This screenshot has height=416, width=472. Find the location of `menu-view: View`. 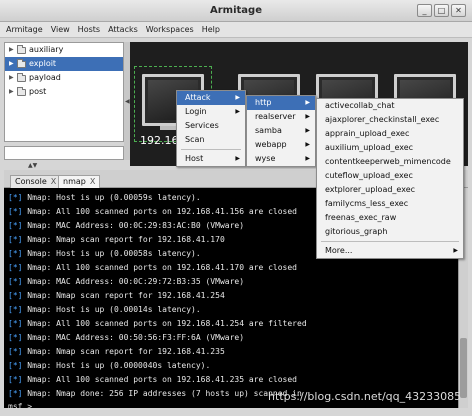

menu-view: View is located at coordinates (60, 29).